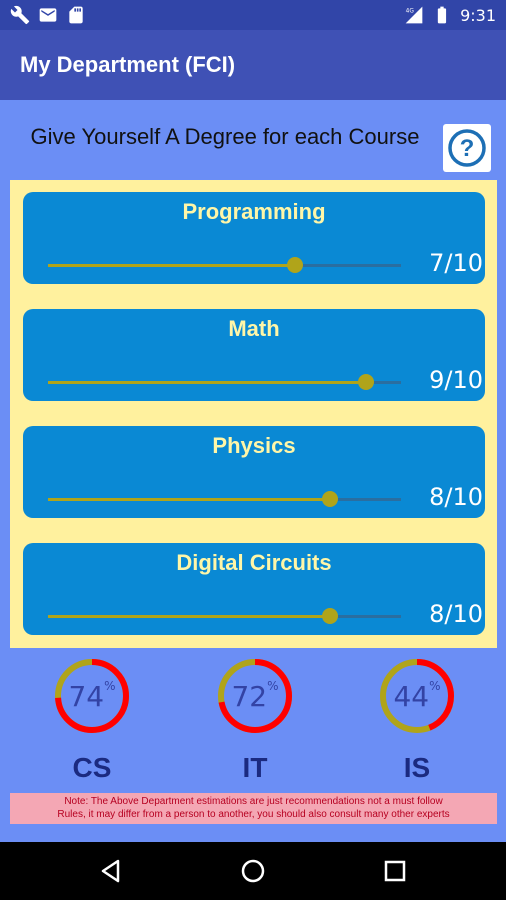 The image size is (506, 900). What do you see at coordinates (92, 767) in the screenshot?
I see `department-name: CS` at bounding box center [92, 767].